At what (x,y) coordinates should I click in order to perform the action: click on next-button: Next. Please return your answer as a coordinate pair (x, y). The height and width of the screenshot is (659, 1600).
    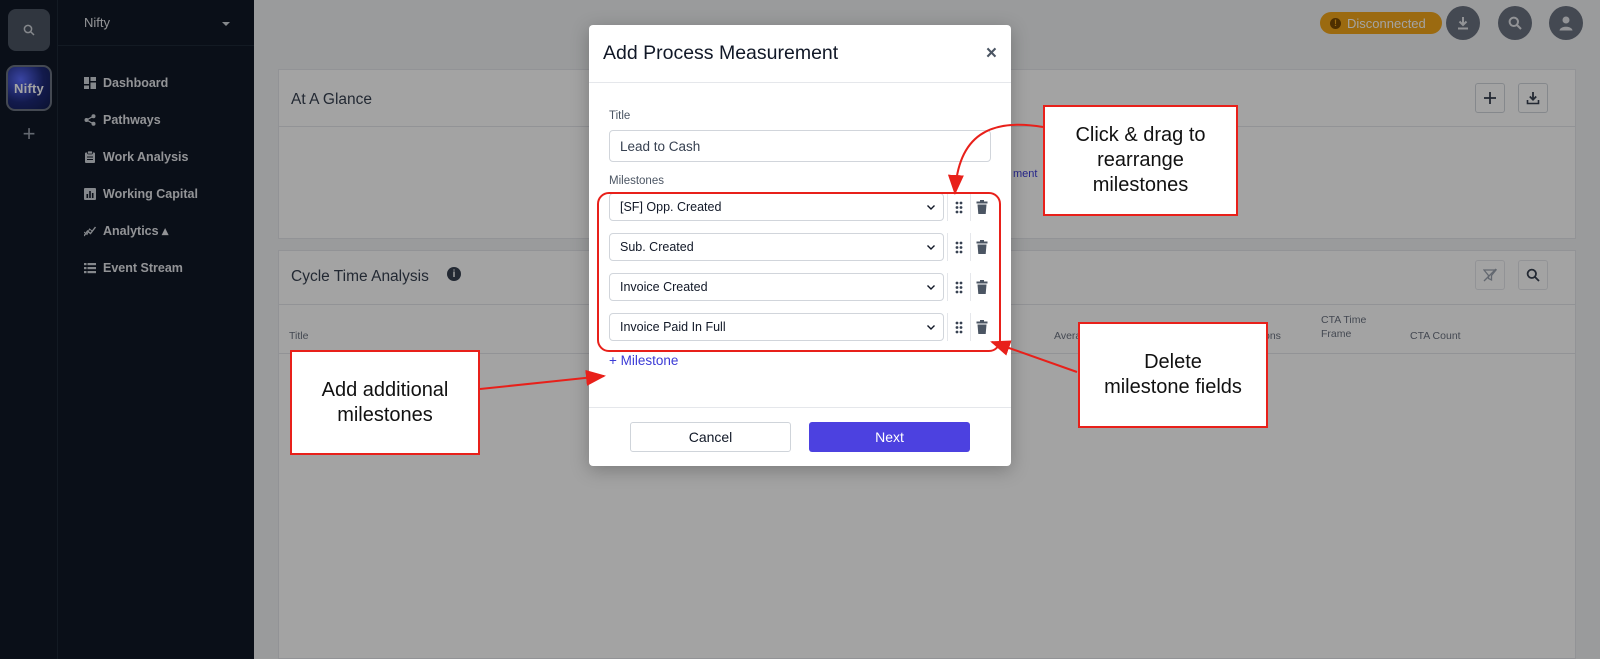
    Looking at the image, I should click on (889, 437).